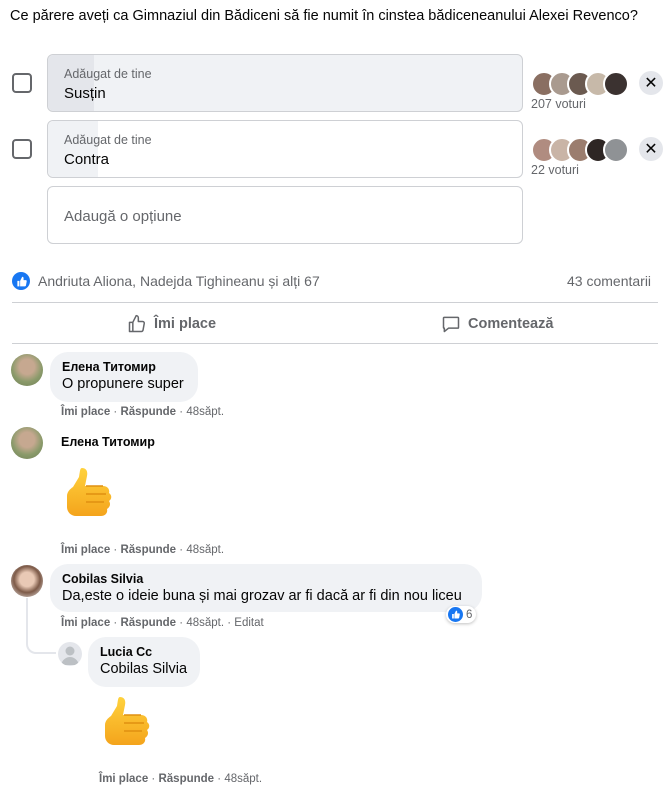 The image size is (672, 790). What do you see at coordinates (285, 83) in the screenshot?
I see `poll-option-sustin: Adăugat de tine Susțin` at bounding box center [285, 83].